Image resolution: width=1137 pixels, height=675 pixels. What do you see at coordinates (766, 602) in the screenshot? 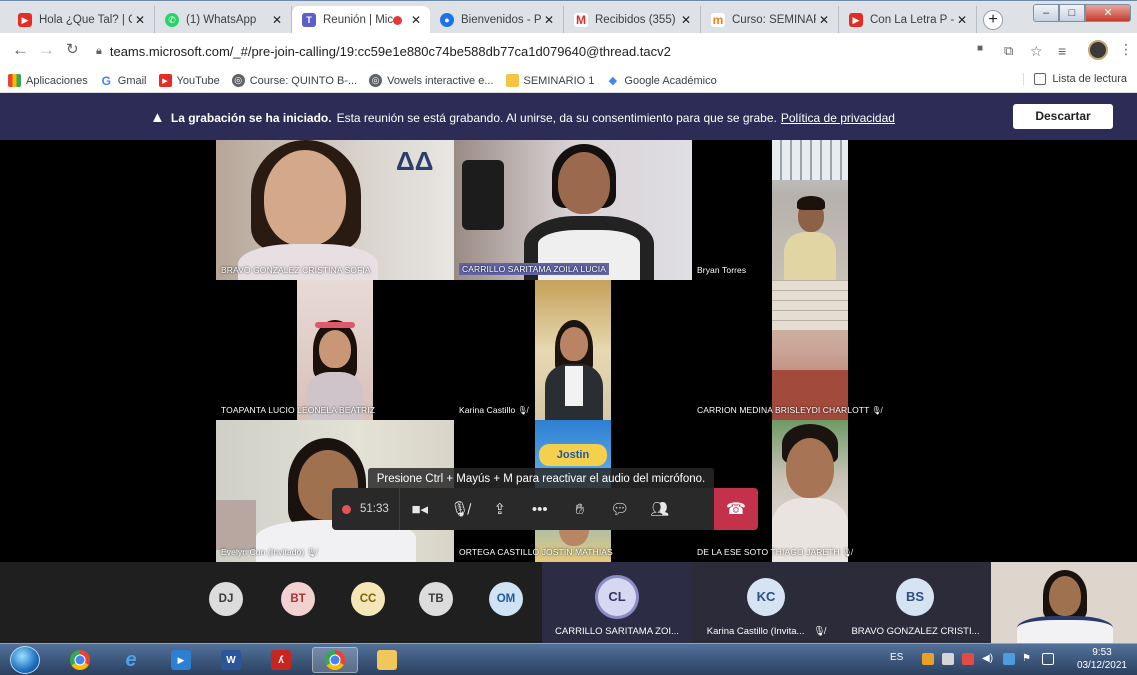
I see `featured-participant: KC Karina Castillo (Invita... 🎙︎̸` at bounding box center [766, 602].